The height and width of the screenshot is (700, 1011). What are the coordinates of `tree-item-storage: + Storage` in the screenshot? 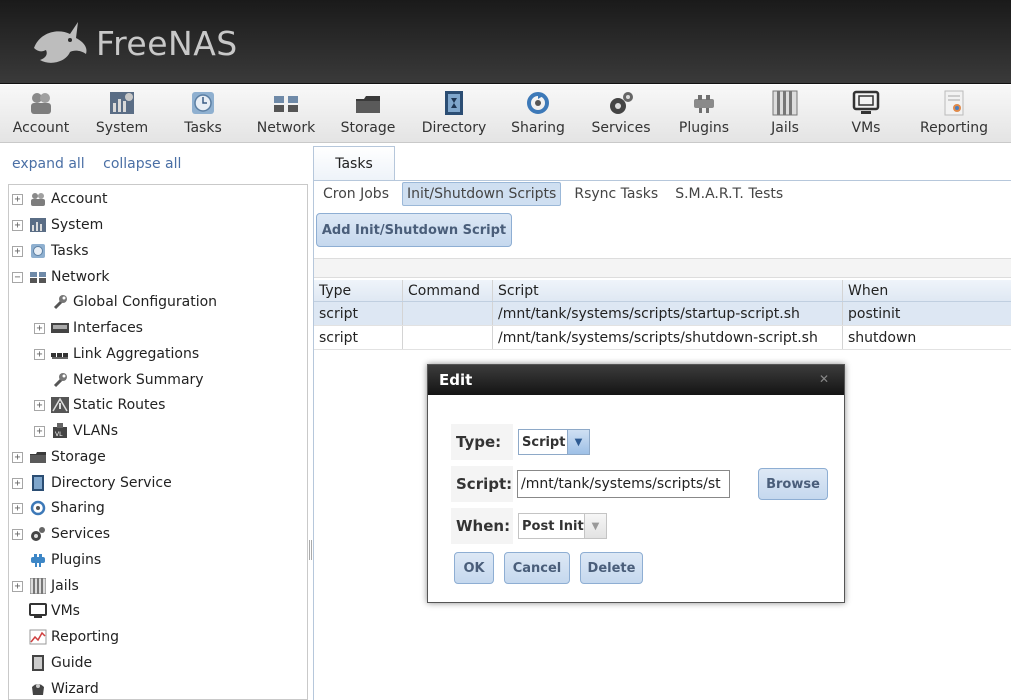 It's located at (59, 457).